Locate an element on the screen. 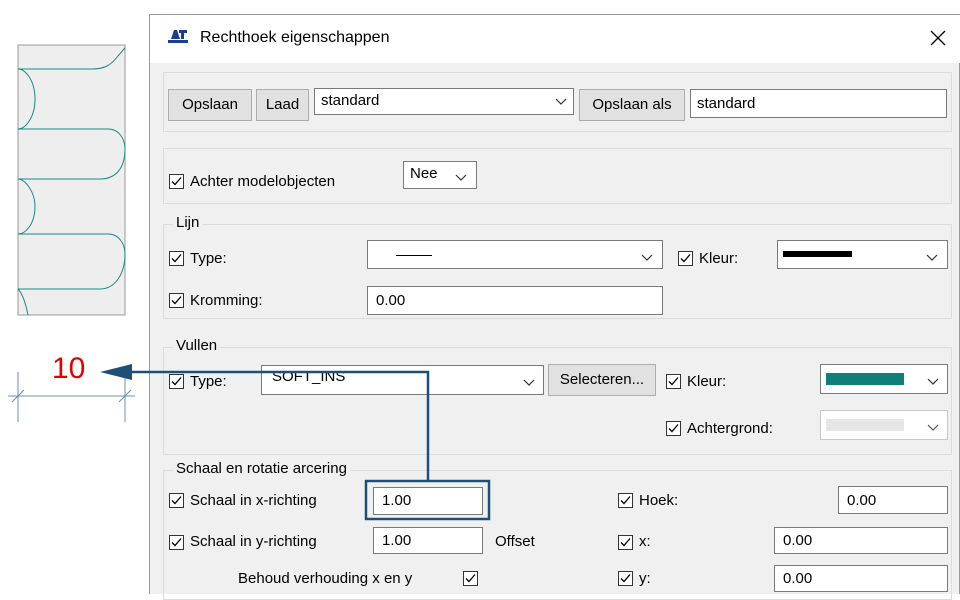  fill-type-value: SOFT_INS is located at coordinates (309, 376).